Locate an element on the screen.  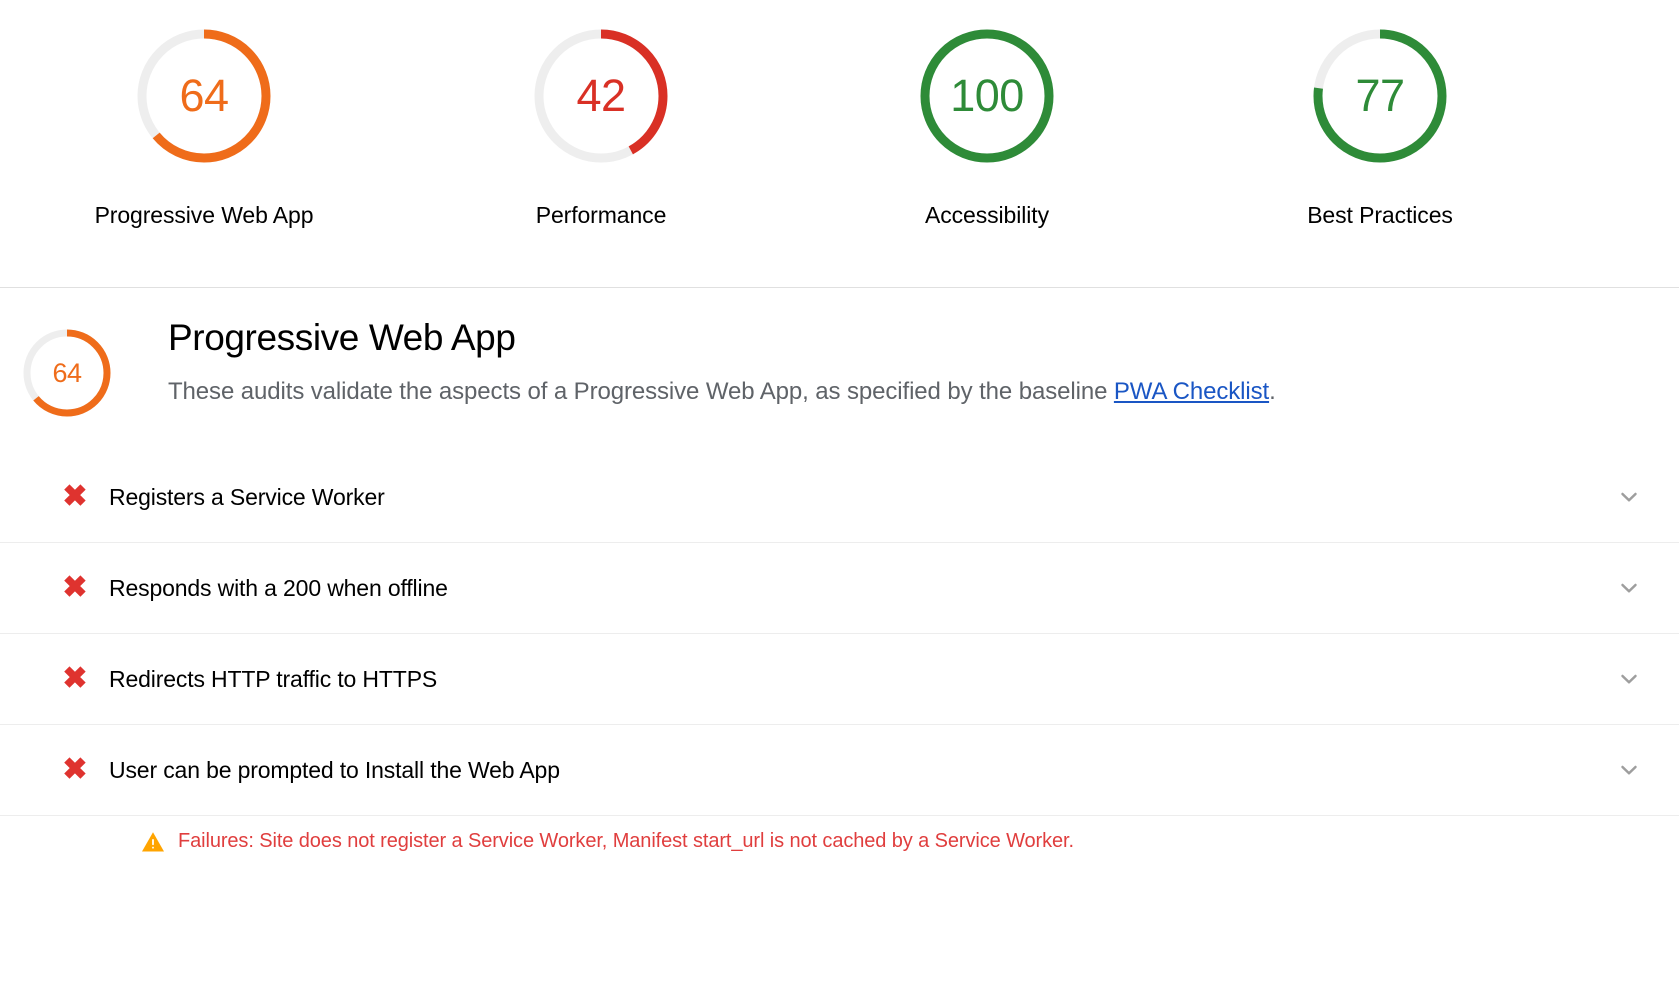
score-label-performance: Performance is located at coordinates (601, 215).